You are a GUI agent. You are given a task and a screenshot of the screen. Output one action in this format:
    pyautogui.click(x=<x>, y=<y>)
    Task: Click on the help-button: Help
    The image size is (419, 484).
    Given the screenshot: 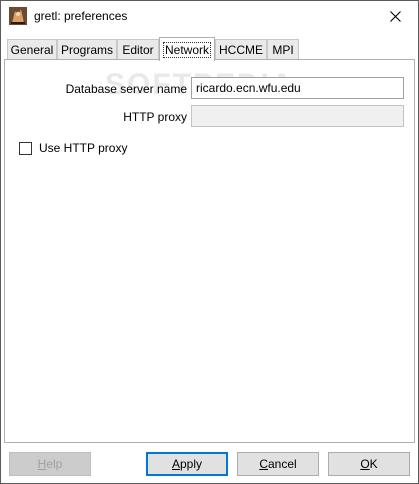 What is the action you would take?
    pyautogui.click(x=50, y=464)
    